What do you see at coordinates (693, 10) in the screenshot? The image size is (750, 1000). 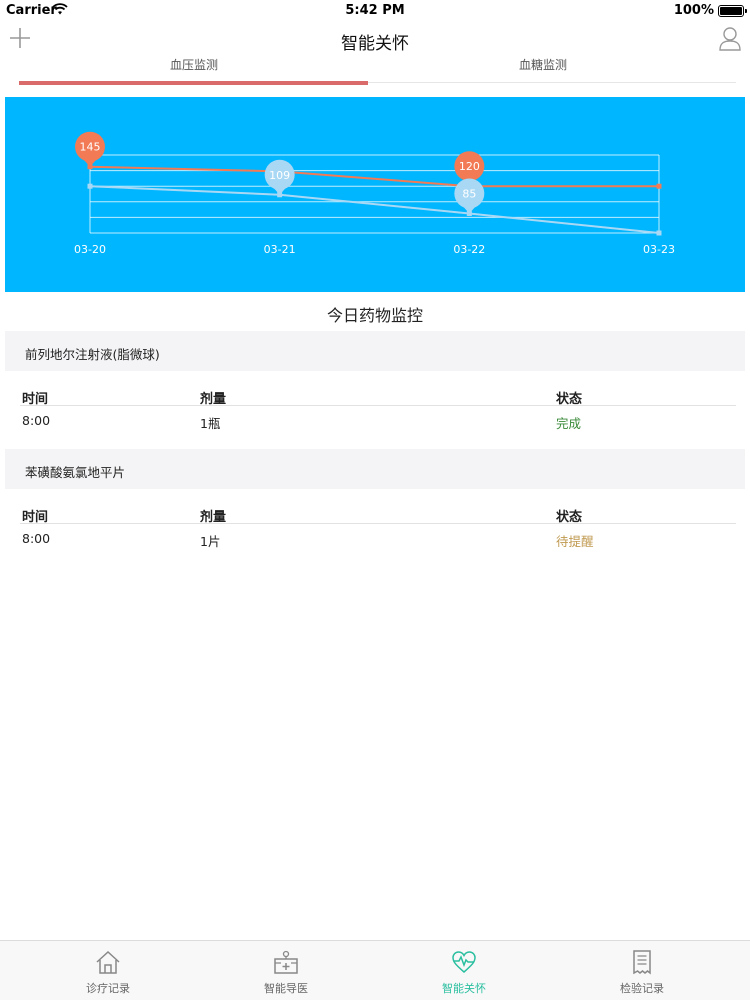 I see `battery-percent: 100%` at bounding box center [693, 10].